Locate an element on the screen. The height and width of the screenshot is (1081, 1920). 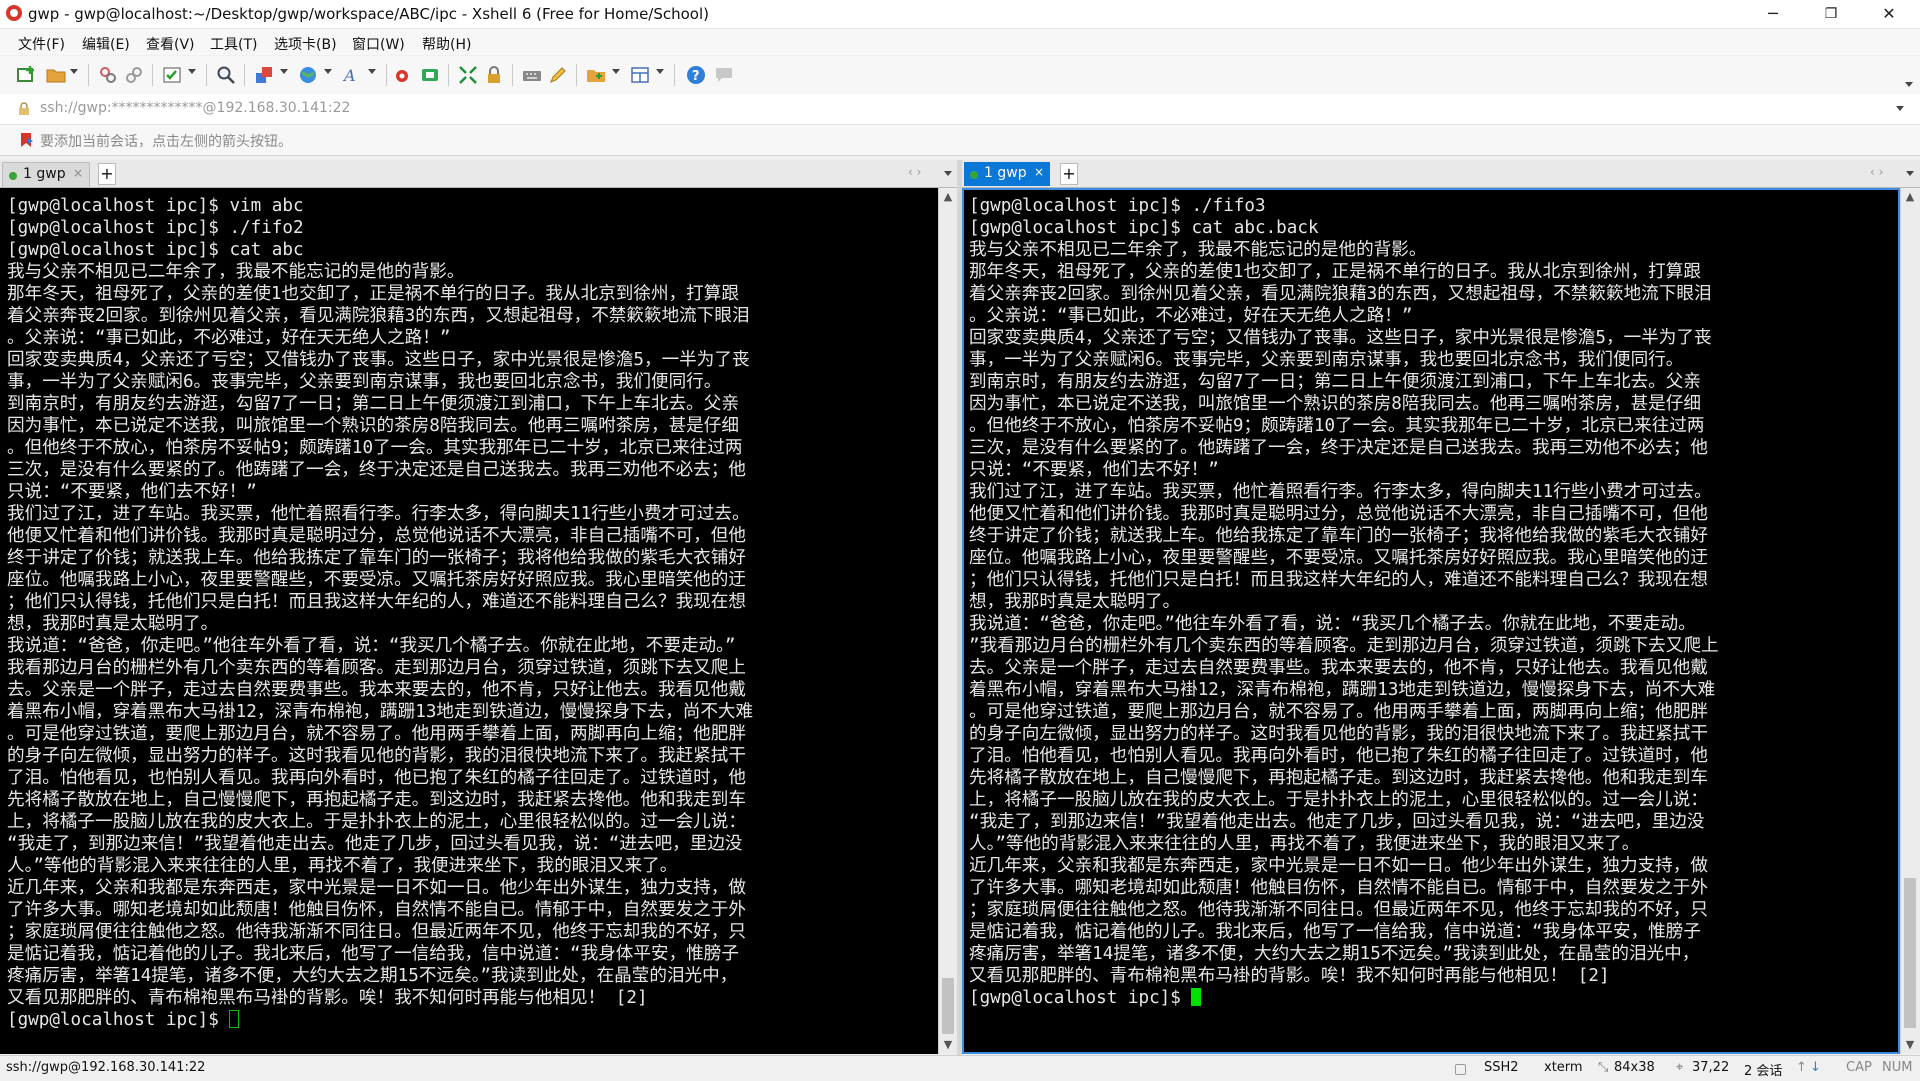
status-position: 37,22 is located at coordinates (1711, 1067).